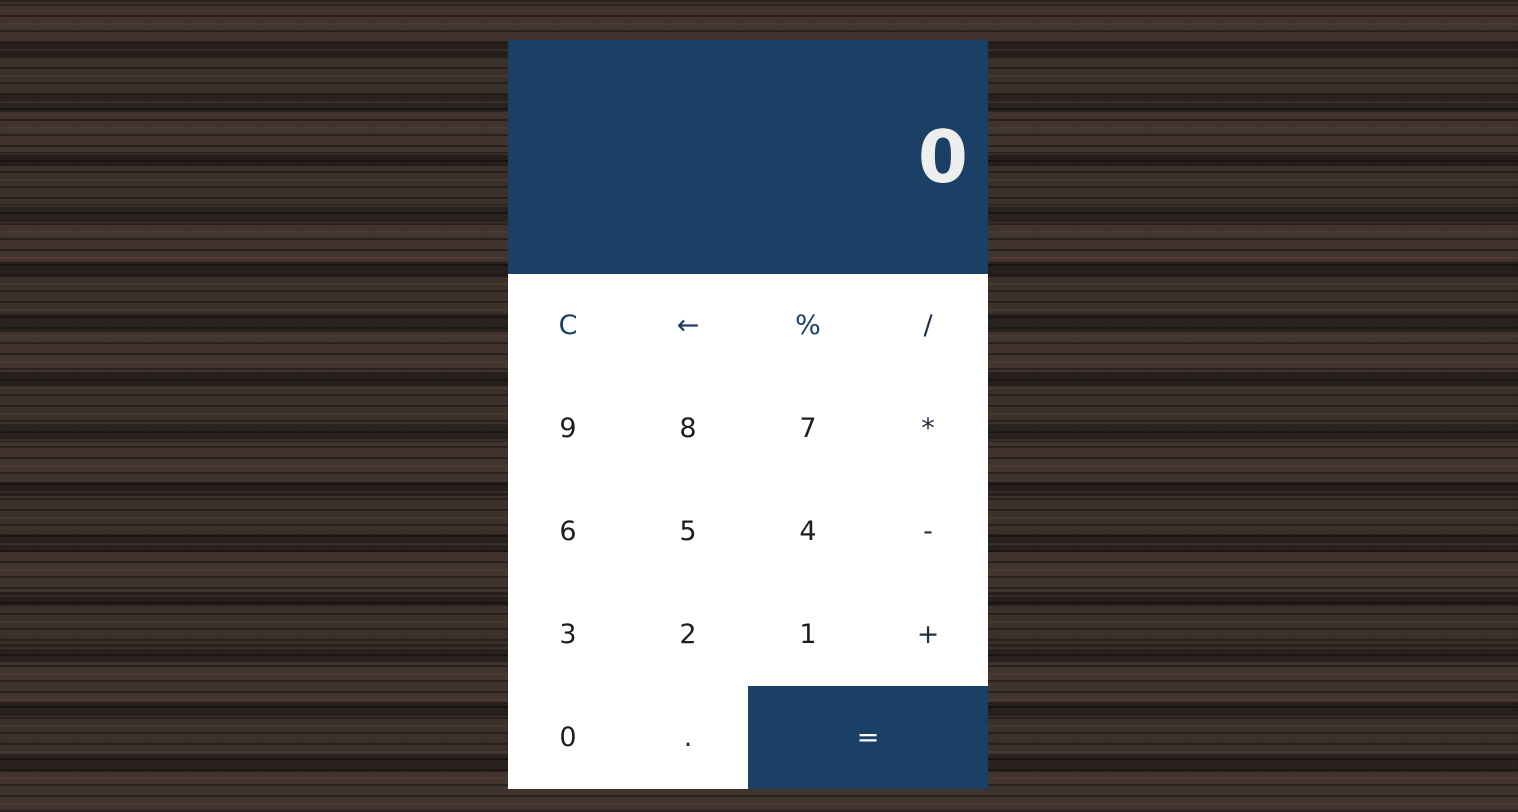  What do you see at coordinates (568, 531) in the screenshot?
I see `digit-6-button: 6` at bounding box center [568, 531].